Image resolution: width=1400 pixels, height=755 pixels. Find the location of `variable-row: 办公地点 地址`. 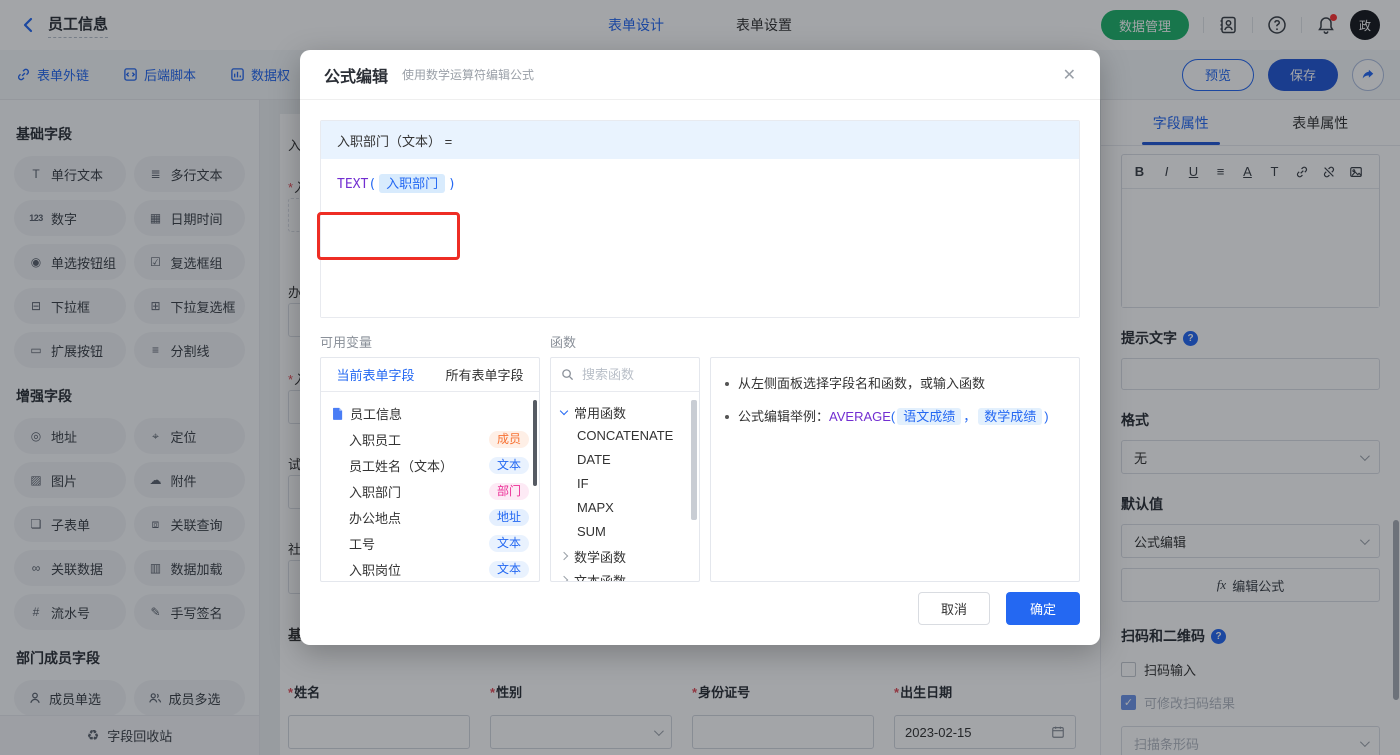

variable-row: 办公地点 地址 is located at coordinates (430, 517).